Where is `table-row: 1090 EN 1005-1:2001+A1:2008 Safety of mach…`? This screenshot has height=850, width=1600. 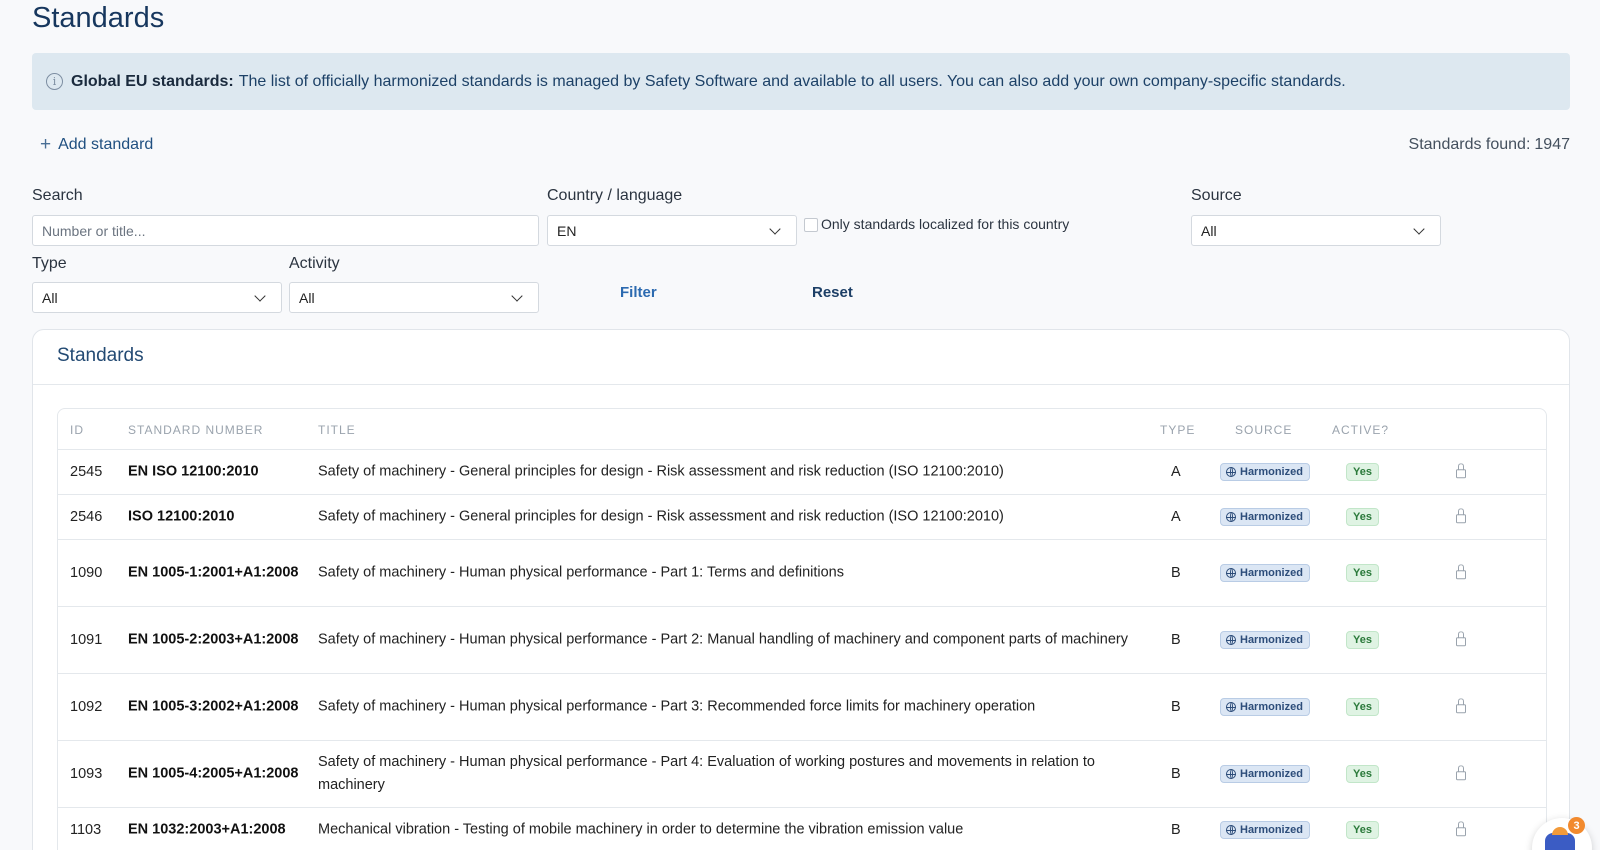 table-row: 1090 EN 1005-1:2001+A1:2008 Safety of mach… is located at coordinates (802, 573).